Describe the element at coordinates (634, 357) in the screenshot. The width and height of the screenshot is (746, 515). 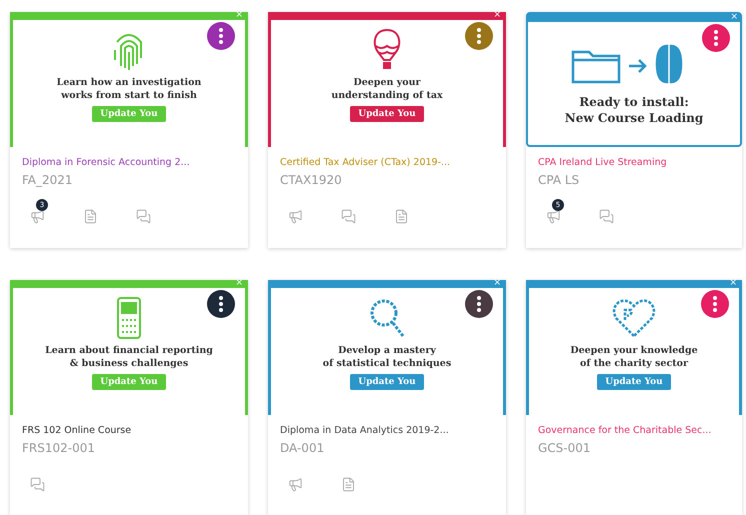
I see `promo-text: Deepen your knowledge of the charity sector` at that location.